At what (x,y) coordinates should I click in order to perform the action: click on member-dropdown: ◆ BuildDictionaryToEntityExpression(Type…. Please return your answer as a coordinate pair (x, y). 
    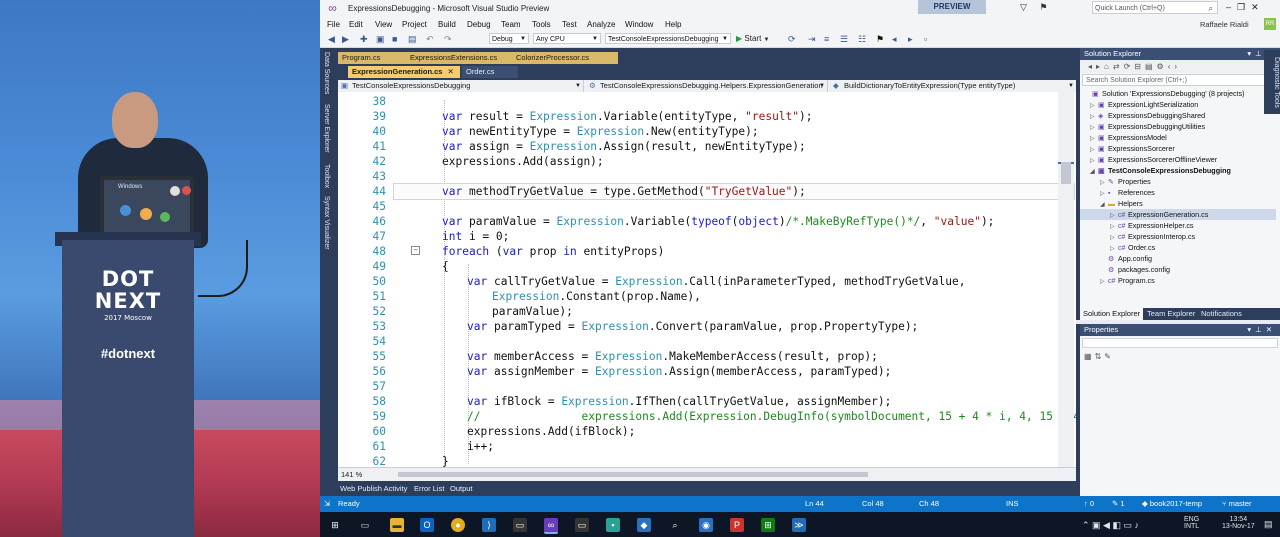
    Looking at the image, I should click on (953, 86).